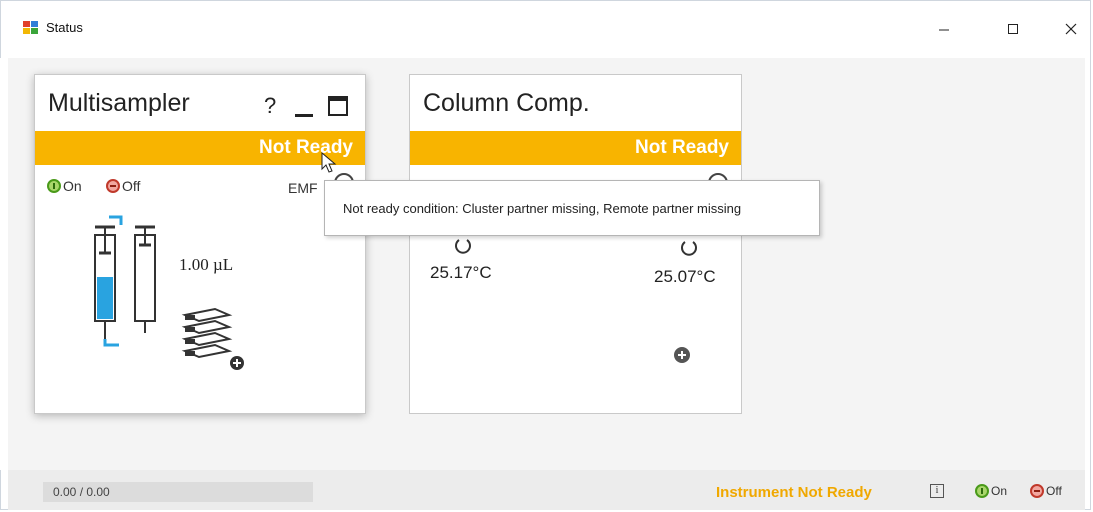  What do you see at coordinates (685, 276) in the screenshot?
I see `right-temperature: 25.07°C` at bounding box center [685, 276].